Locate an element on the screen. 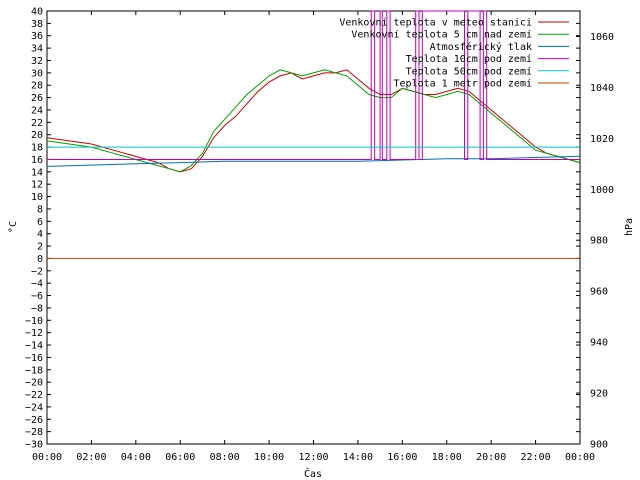  y-right-tick-label: 900 is located at coordinates (599, 445).